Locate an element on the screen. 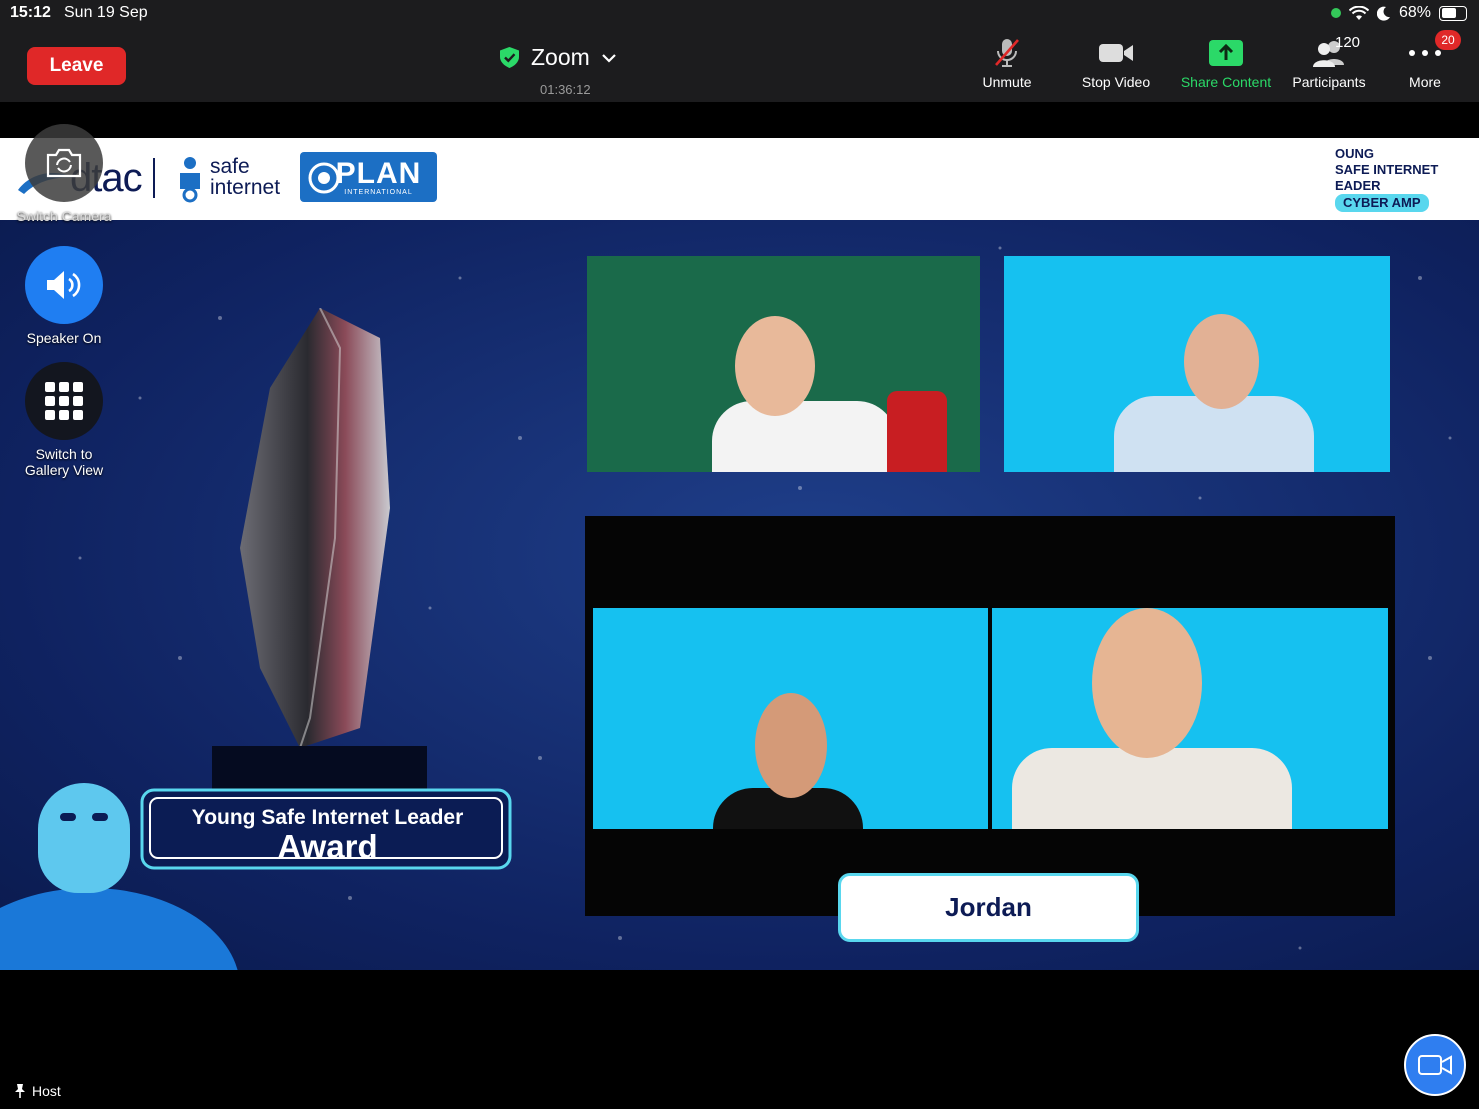 The width and height of the screenshot is (1479, 1109). participants-count: 120 is located at coordinates (1348, 42).